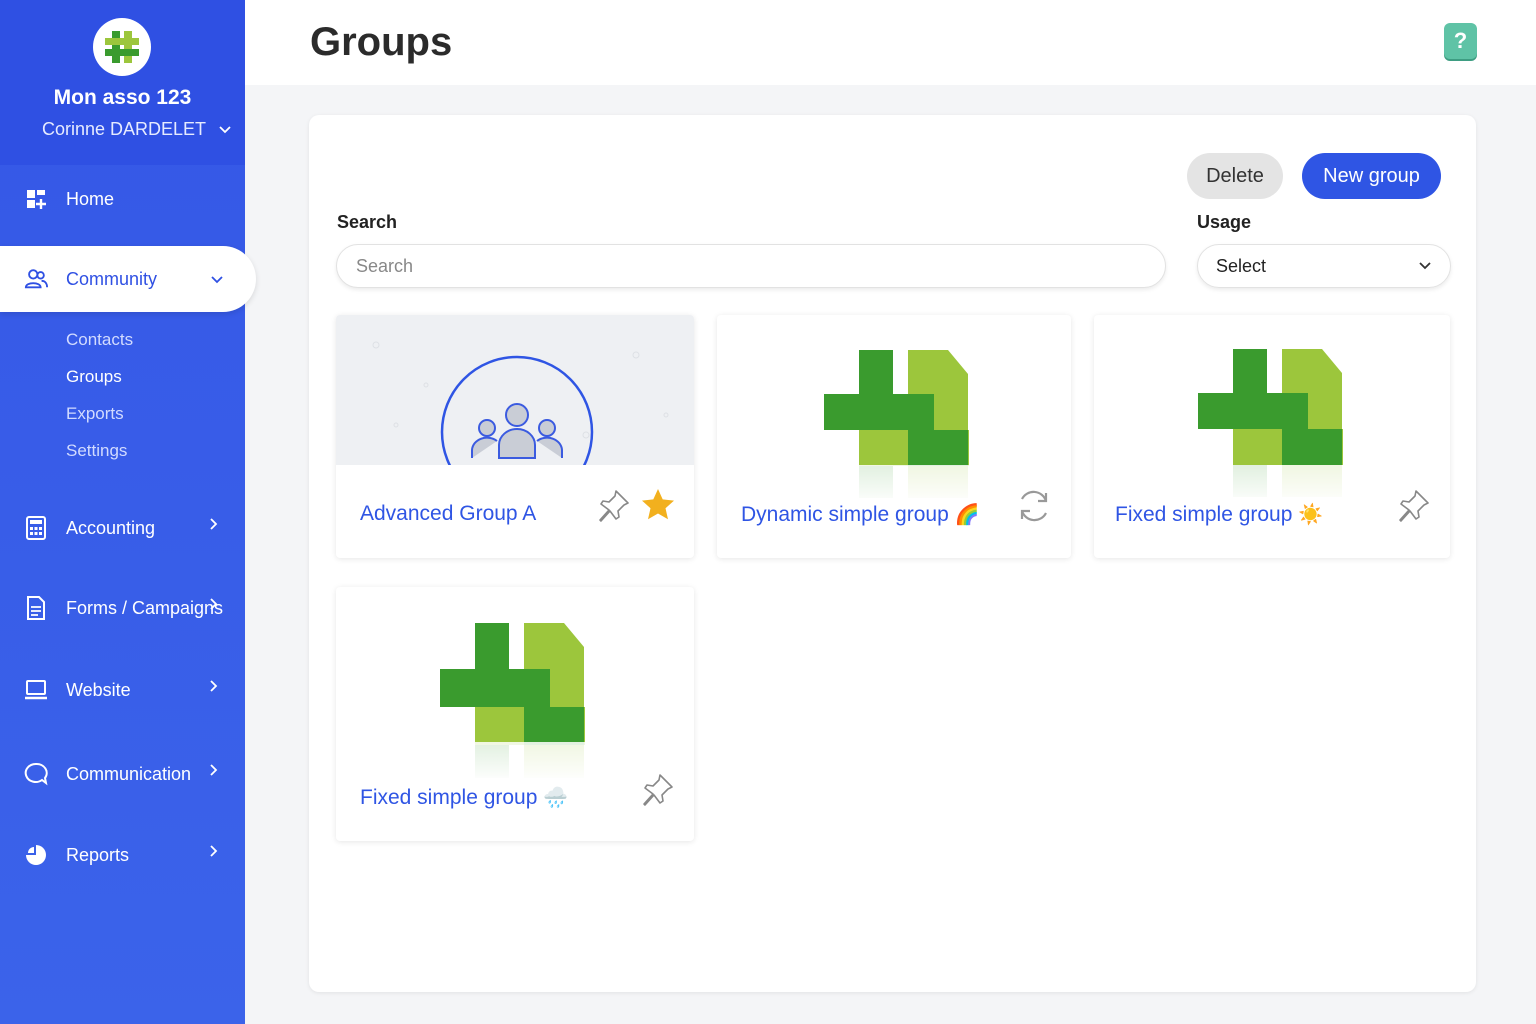  What do you see at coordinates (122, 199) in the screenshot?
I see `nav-home: Home` at bounding box center [122, 199].